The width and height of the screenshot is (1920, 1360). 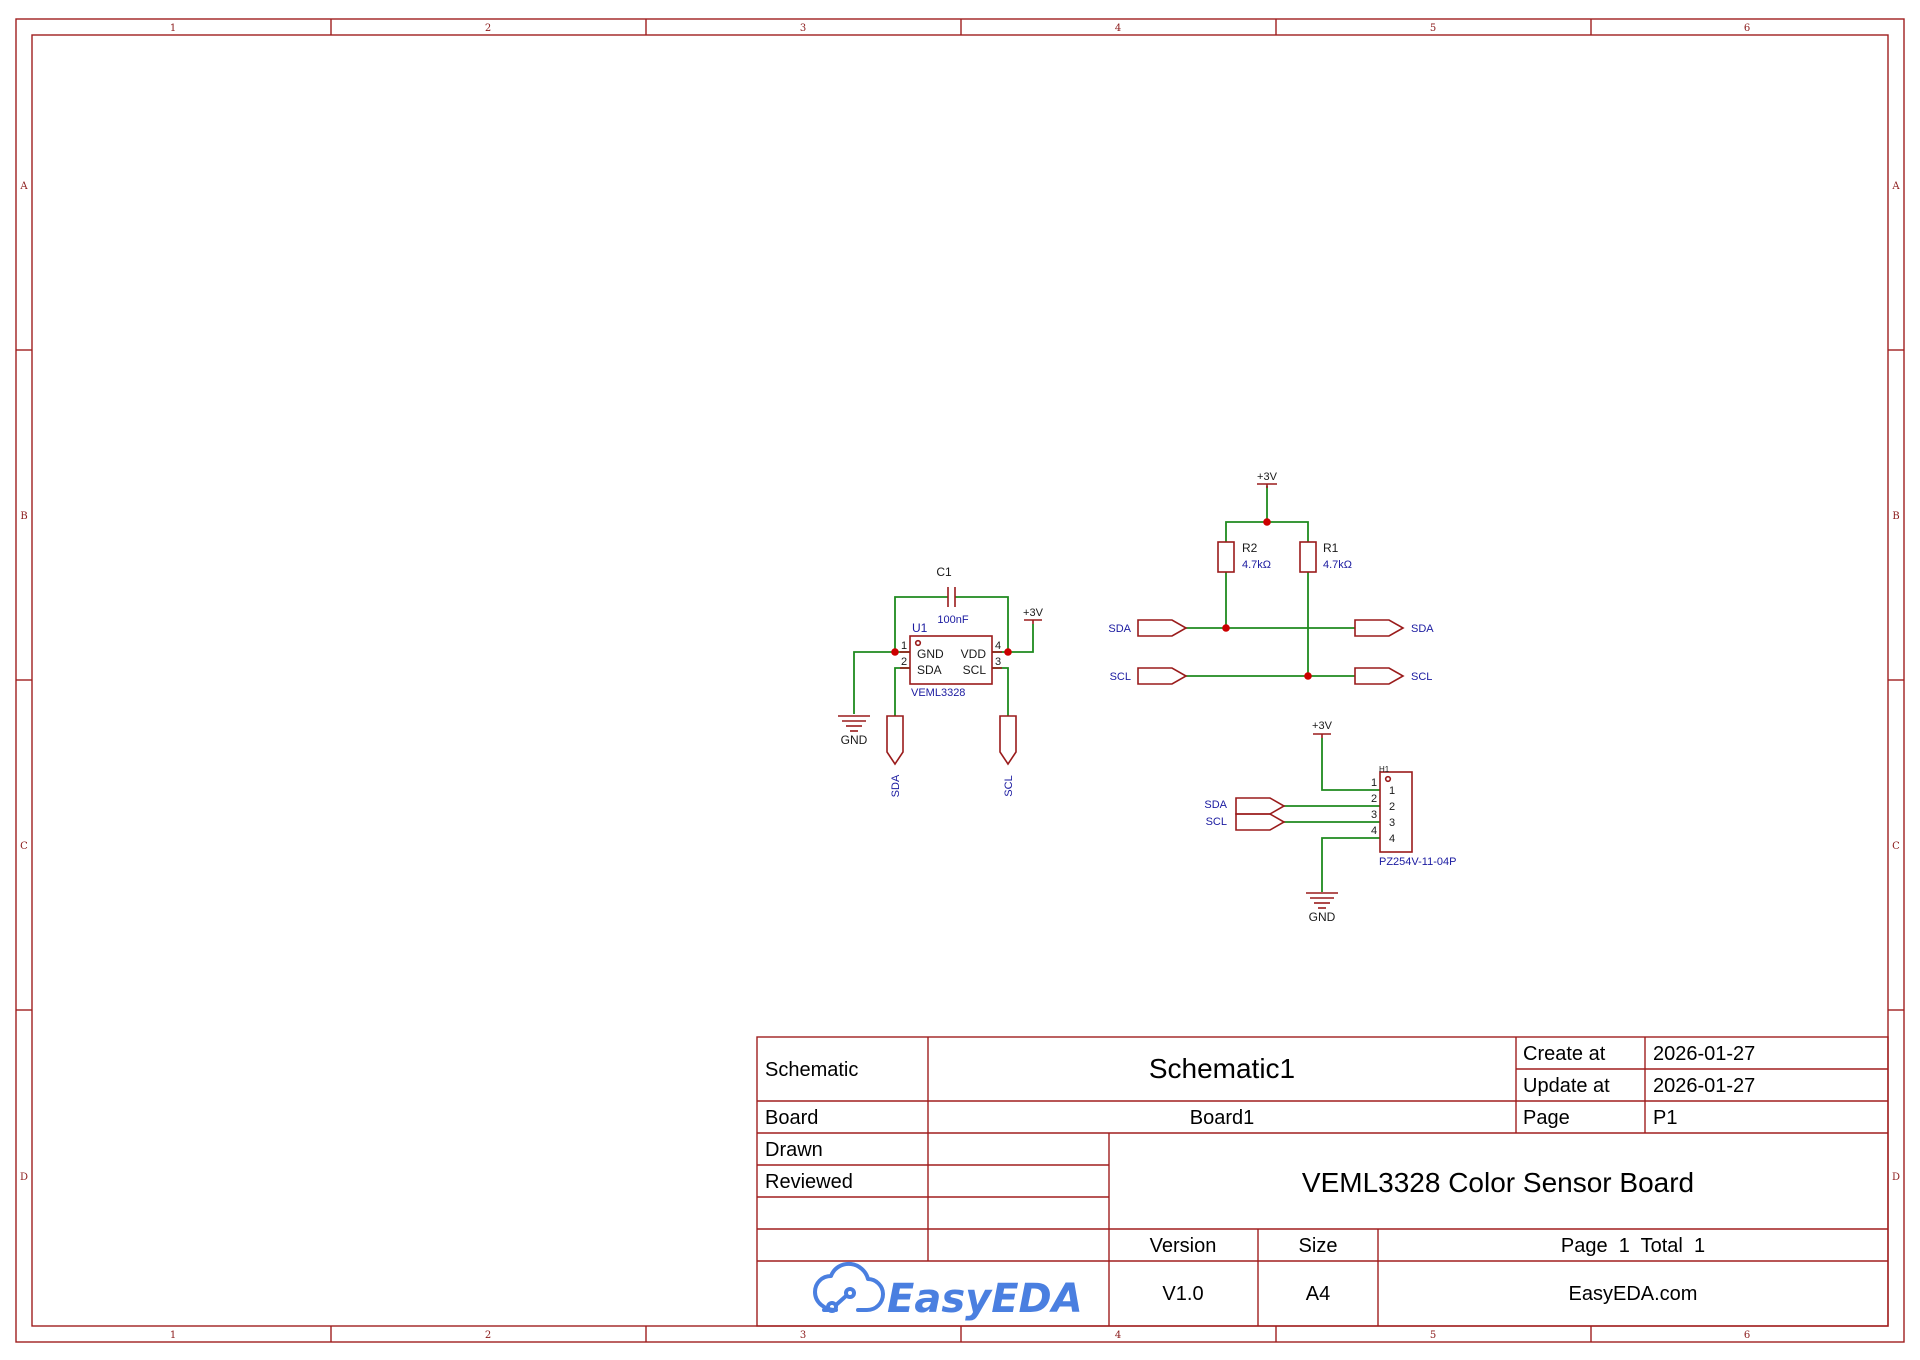 What do you see at coordinates (803, 1335) in the screenshot?
I see `zone-col-3-bottom: 3` at bounding box center [803, 1335].